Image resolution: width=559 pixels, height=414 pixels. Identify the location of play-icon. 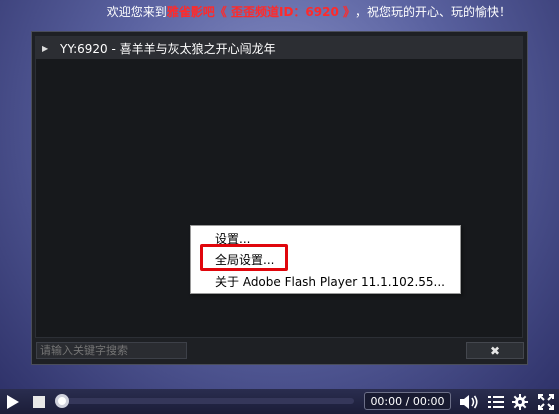
(13, 401).